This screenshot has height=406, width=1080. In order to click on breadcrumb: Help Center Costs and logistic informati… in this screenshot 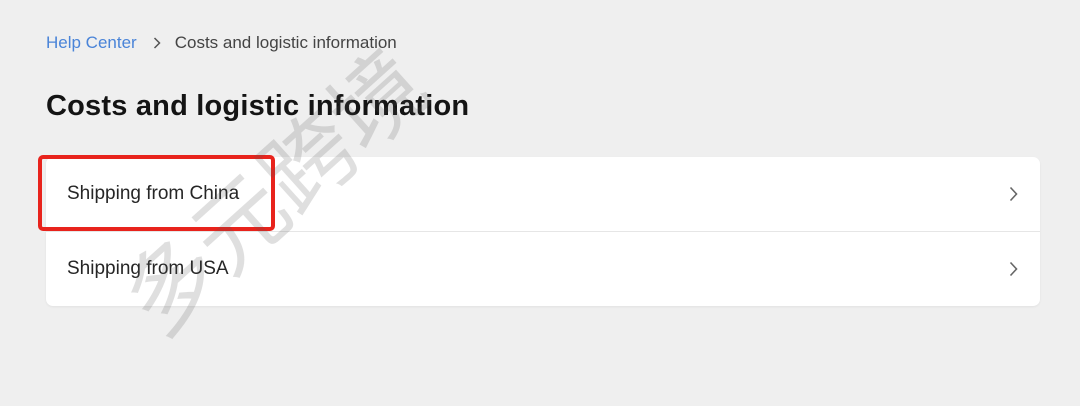, I will do `click(221, 43)`.